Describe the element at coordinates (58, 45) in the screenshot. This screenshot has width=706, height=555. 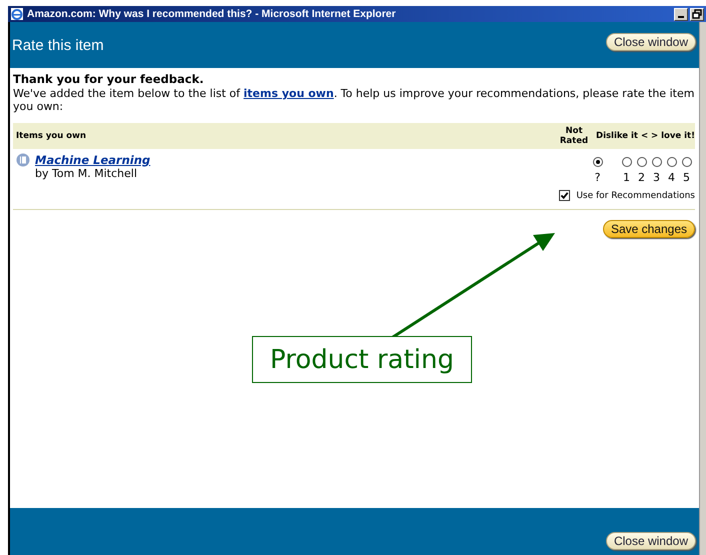
I see `page-title: Rate this item` at that location.